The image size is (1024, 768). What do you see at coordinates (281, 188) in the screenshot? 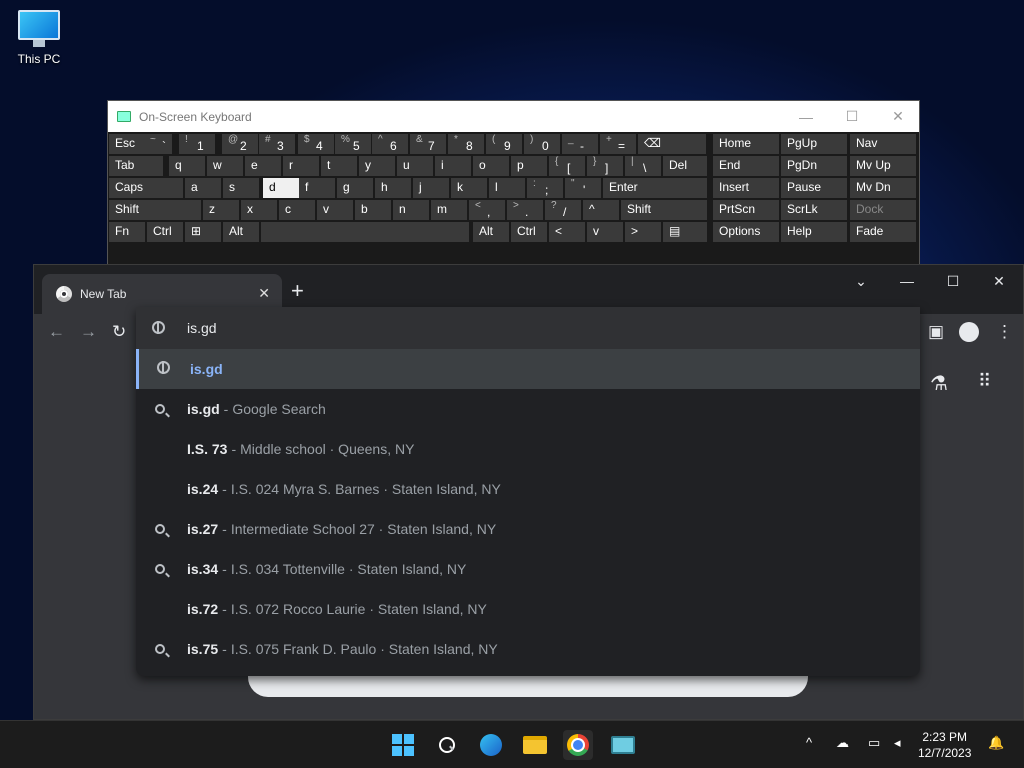
I see `osk-key: d` at bounding box center [281, 188].